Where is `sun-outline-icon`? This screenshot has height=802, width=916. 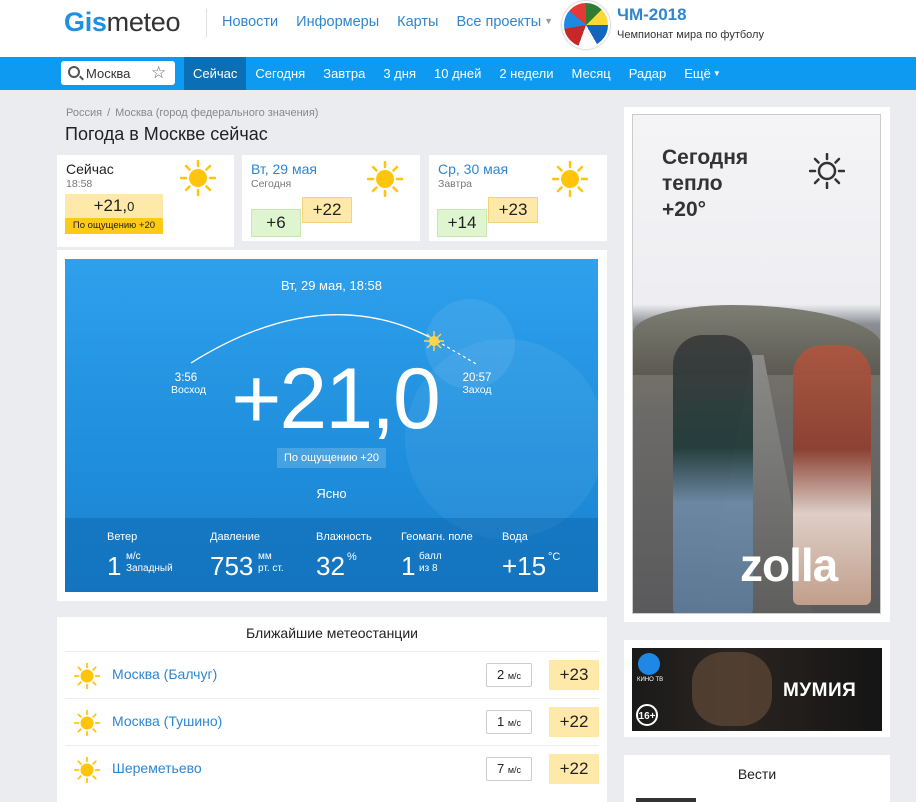
sun-outline-icon is located at coordinates (827, 171).